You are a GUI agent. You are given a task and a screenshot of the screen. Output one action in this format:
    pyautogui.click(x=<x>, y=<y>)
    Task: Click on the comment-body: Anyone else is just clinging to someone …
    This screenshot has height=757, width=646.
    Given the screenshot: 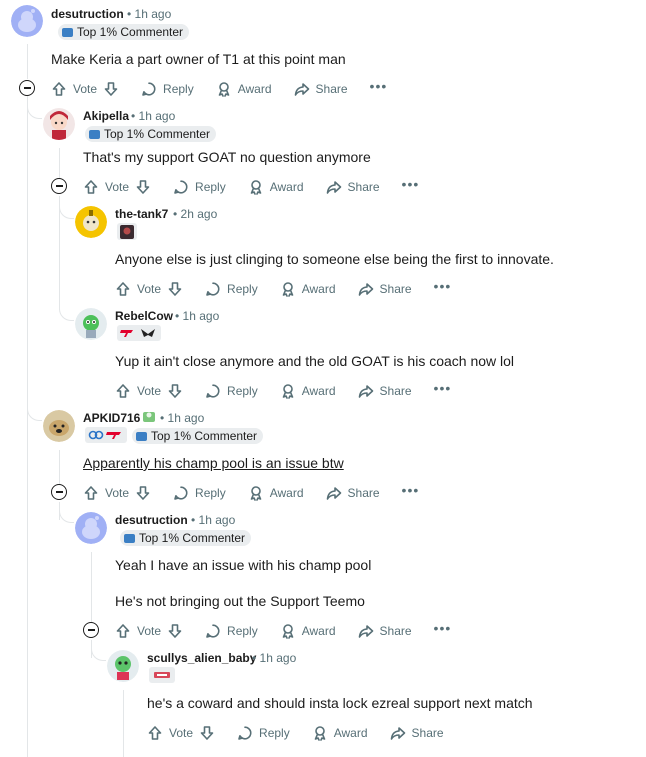 What is the action you would take?
    pyautogui.click(x=334, y=259)
    